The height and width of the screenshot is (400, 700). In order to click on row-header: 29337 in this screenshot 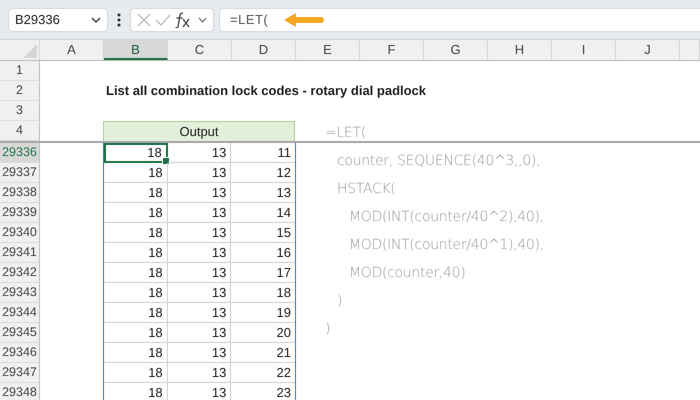, I will do `click(20, 173)`.